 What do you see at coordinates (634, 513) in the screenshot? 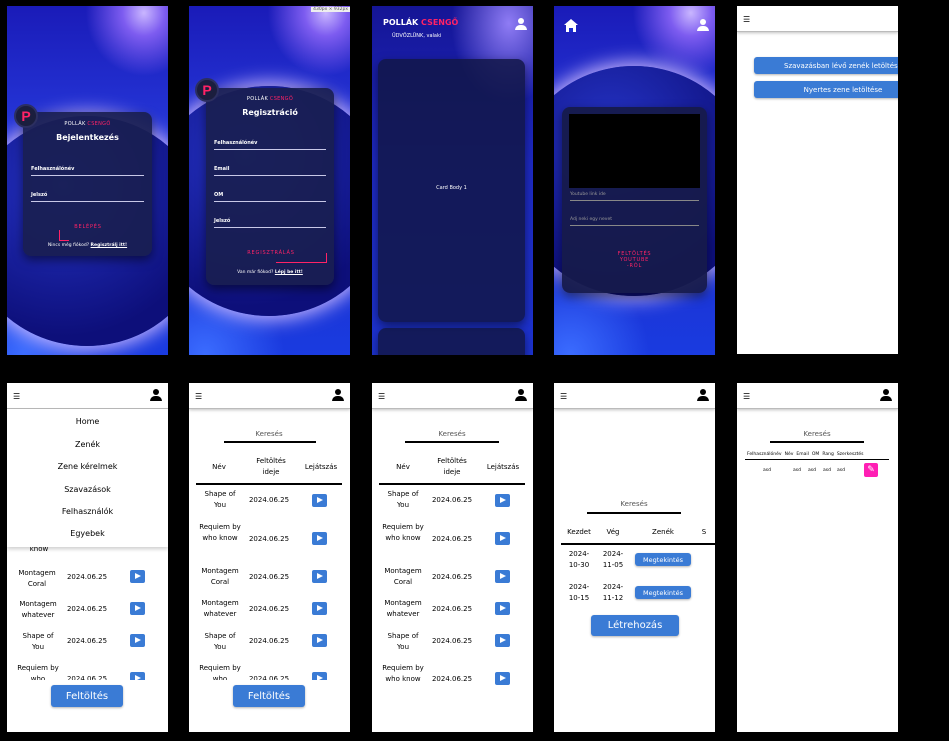
I see `search-underline` at bounding box center [634, 513].